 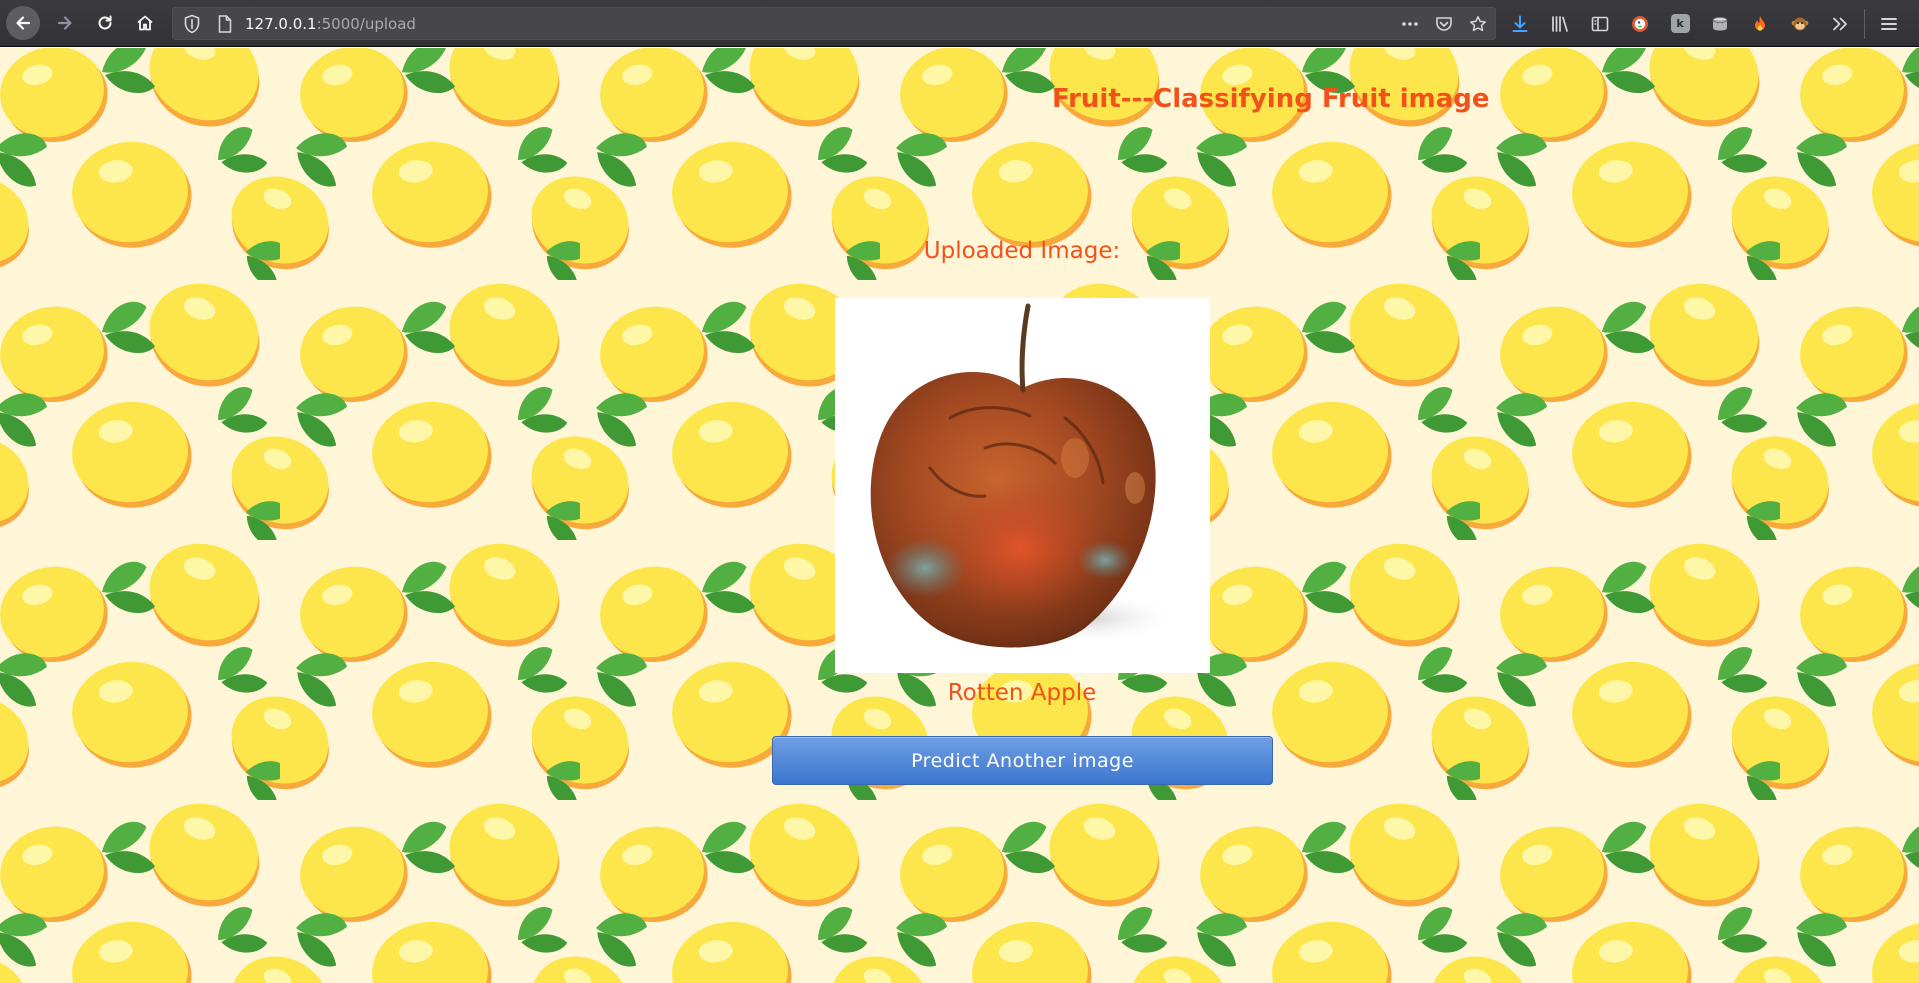 I want to click on toolbar-tools: k, so click(x=1704, y=23).